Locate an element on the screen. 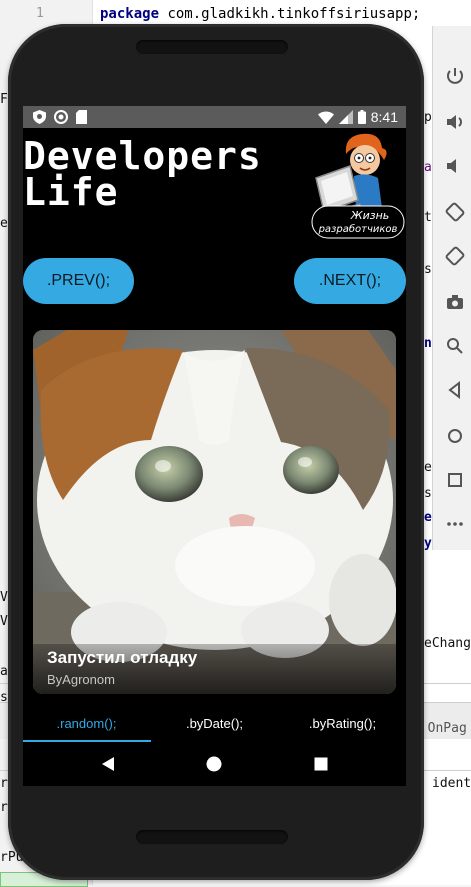 This screenshot has height=887, width=471. code-line: package com.gladkikh.tinkoffsiriusapp; is located at coordinates (260, 14).